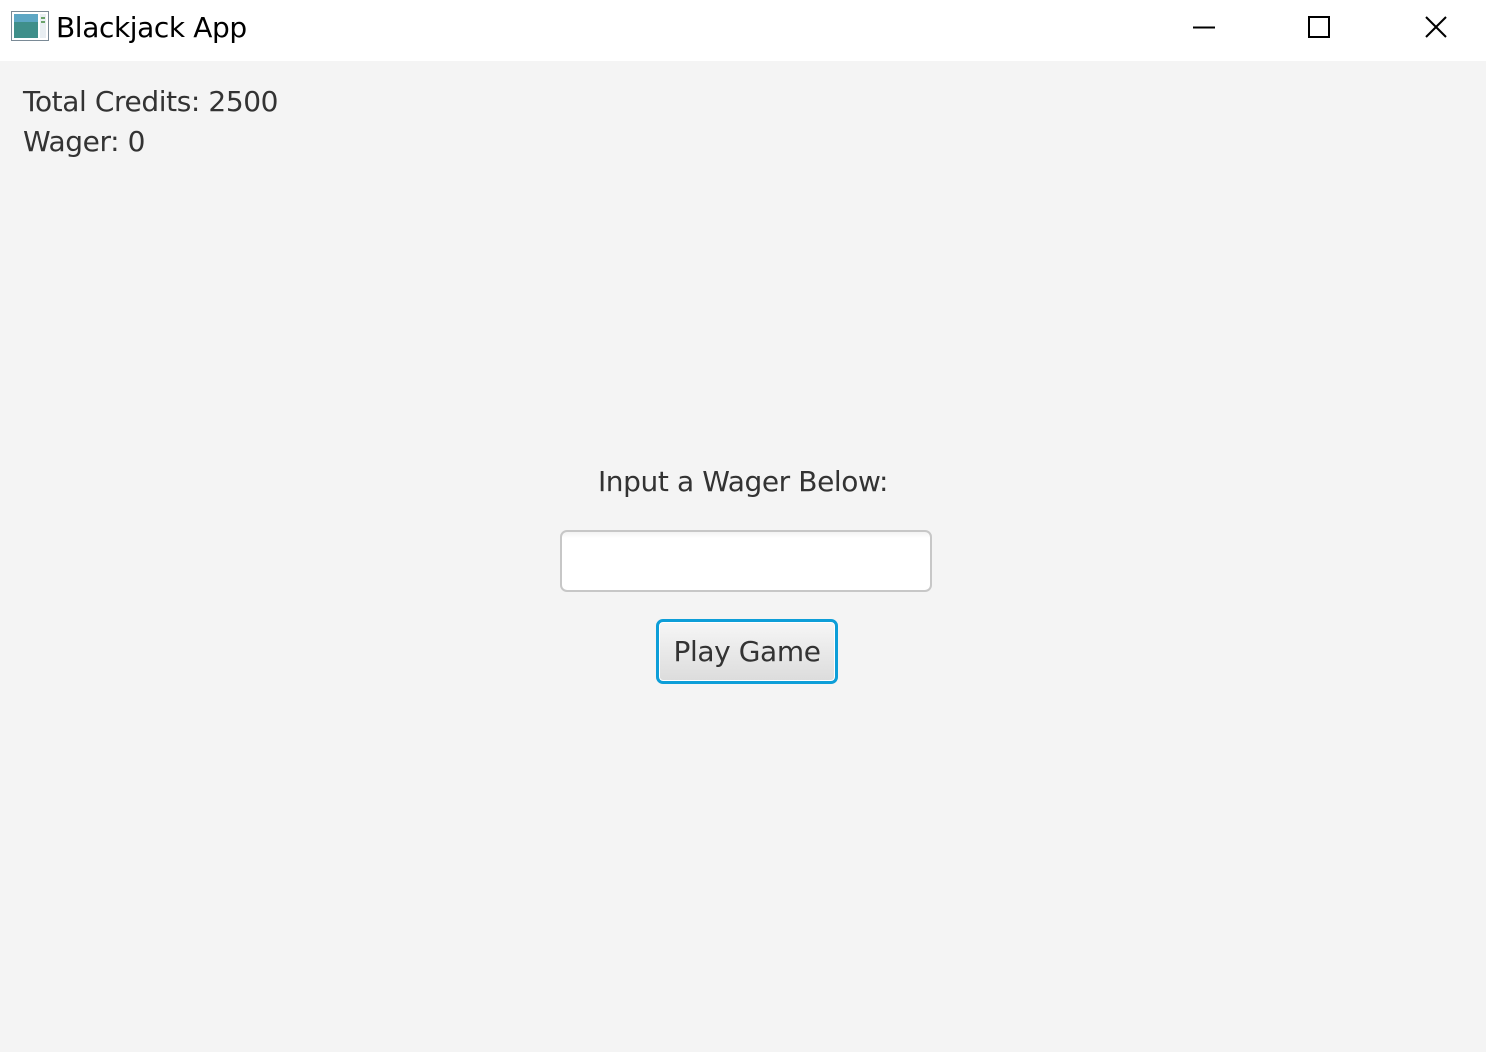 This screenshot has width=1486, height=1052. What do you see at coordinates (151, 27) in the screenshot?
I see `window-title: Blackjack App` at bounding box center [151, 27].